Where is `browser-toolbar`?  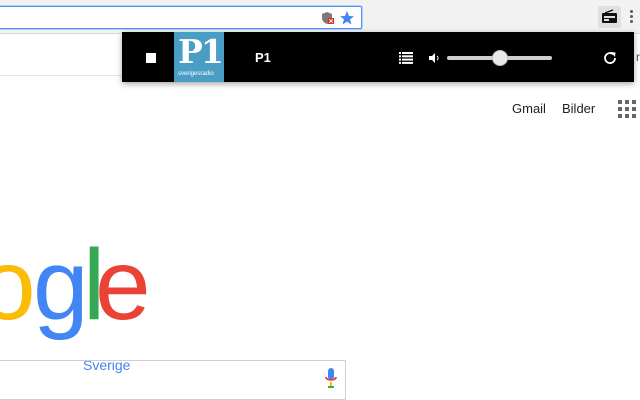
browser-toolbar is located at coordinates (320, 17).